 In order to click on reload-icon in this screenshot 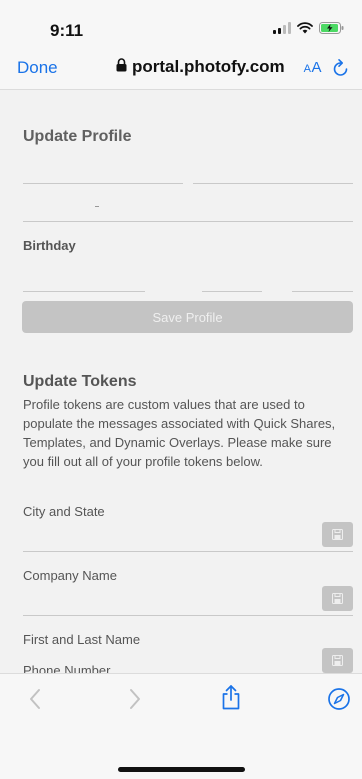, I will do `click(341, 70)`.